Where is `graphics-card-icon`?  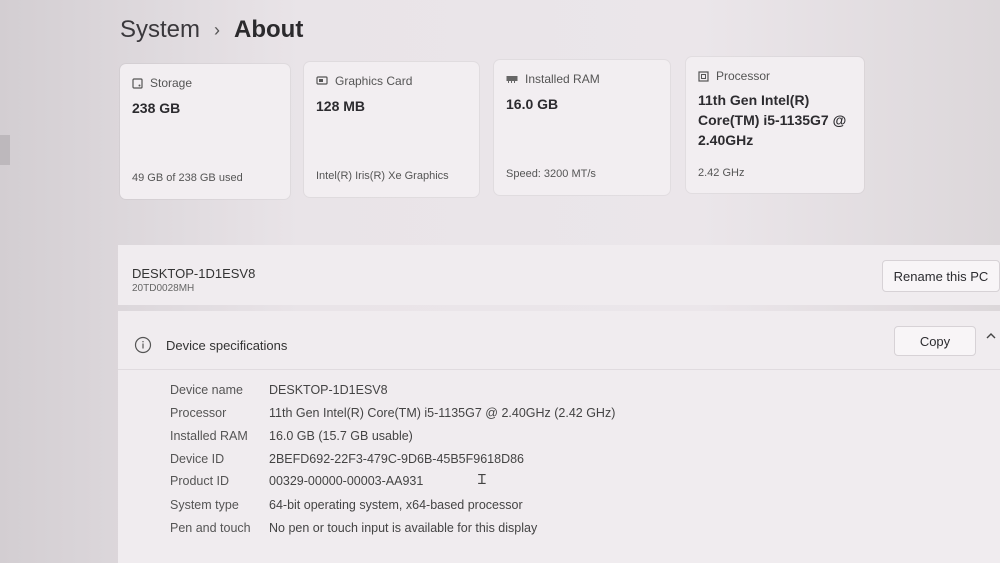
graphics-card-icon is located at coordinates (322, 81).